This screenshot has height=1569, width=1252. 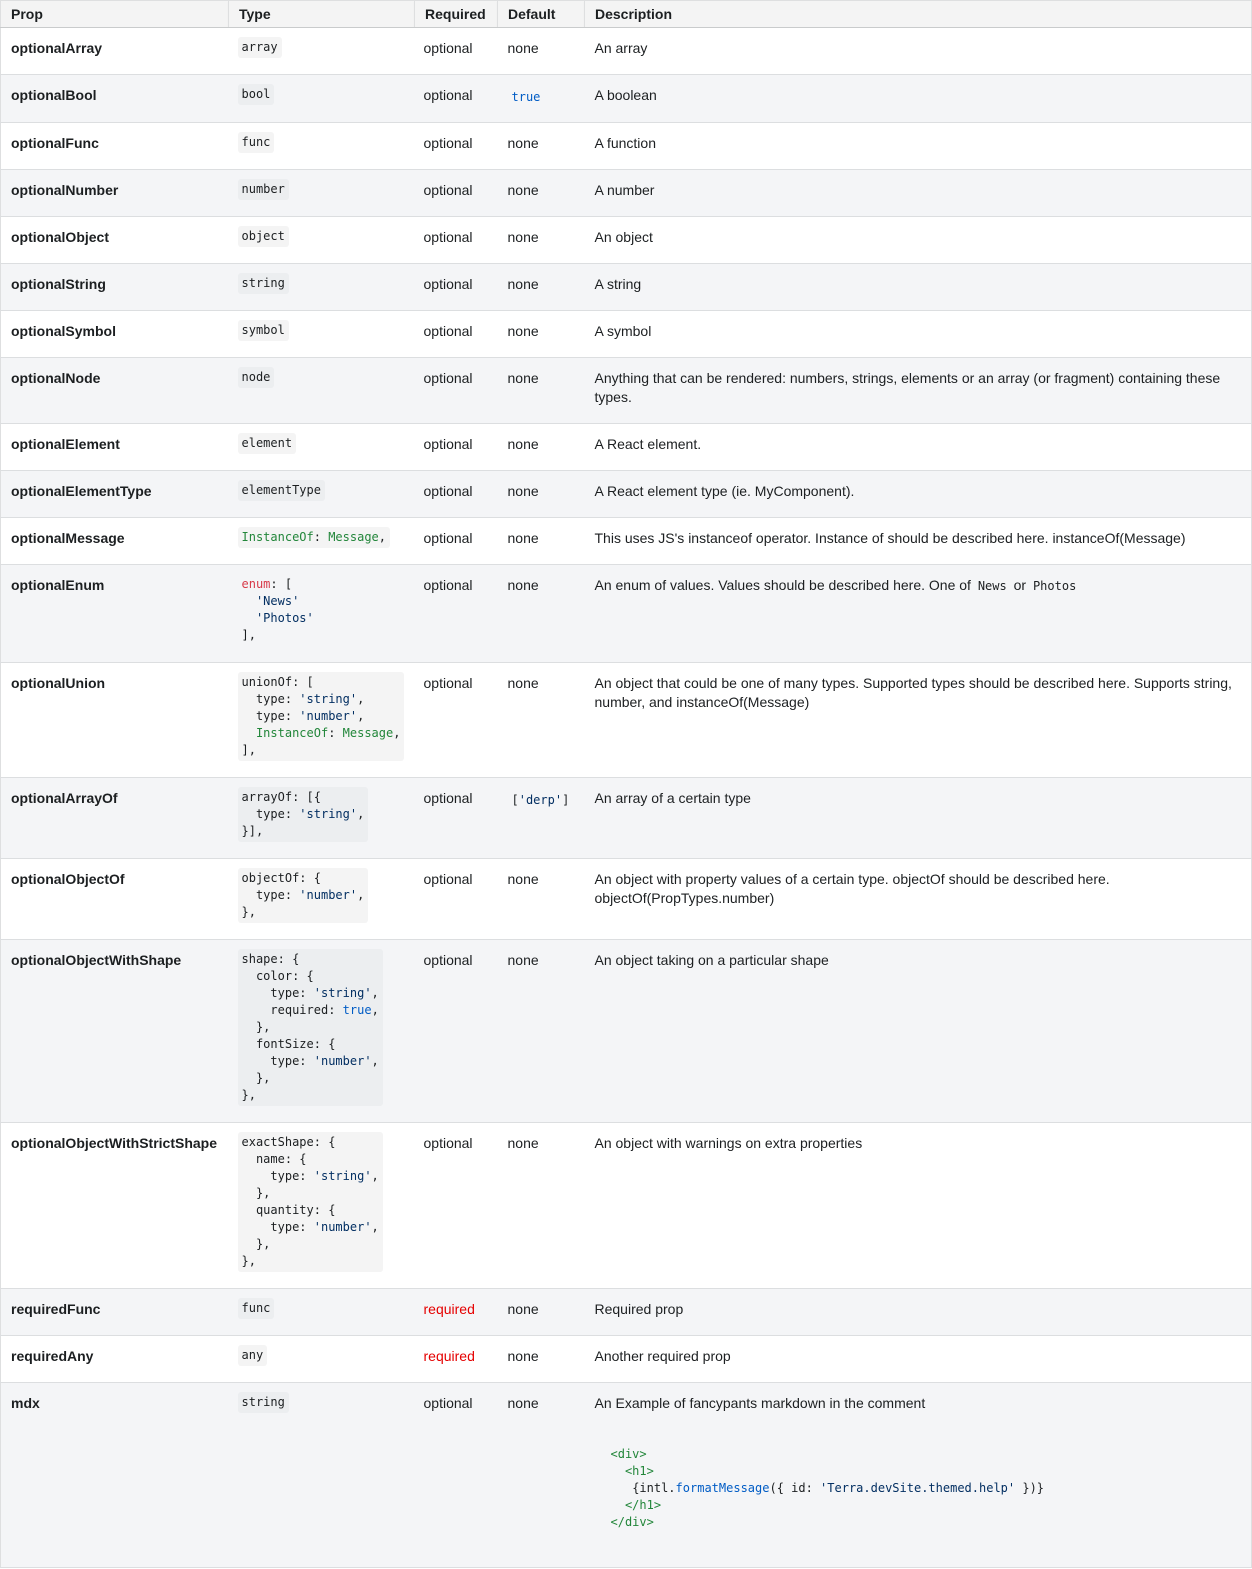 What do you see at coordinates (918, 98) in the screenshot?
I see `description: A boolean` at bounding box center [918, 98].